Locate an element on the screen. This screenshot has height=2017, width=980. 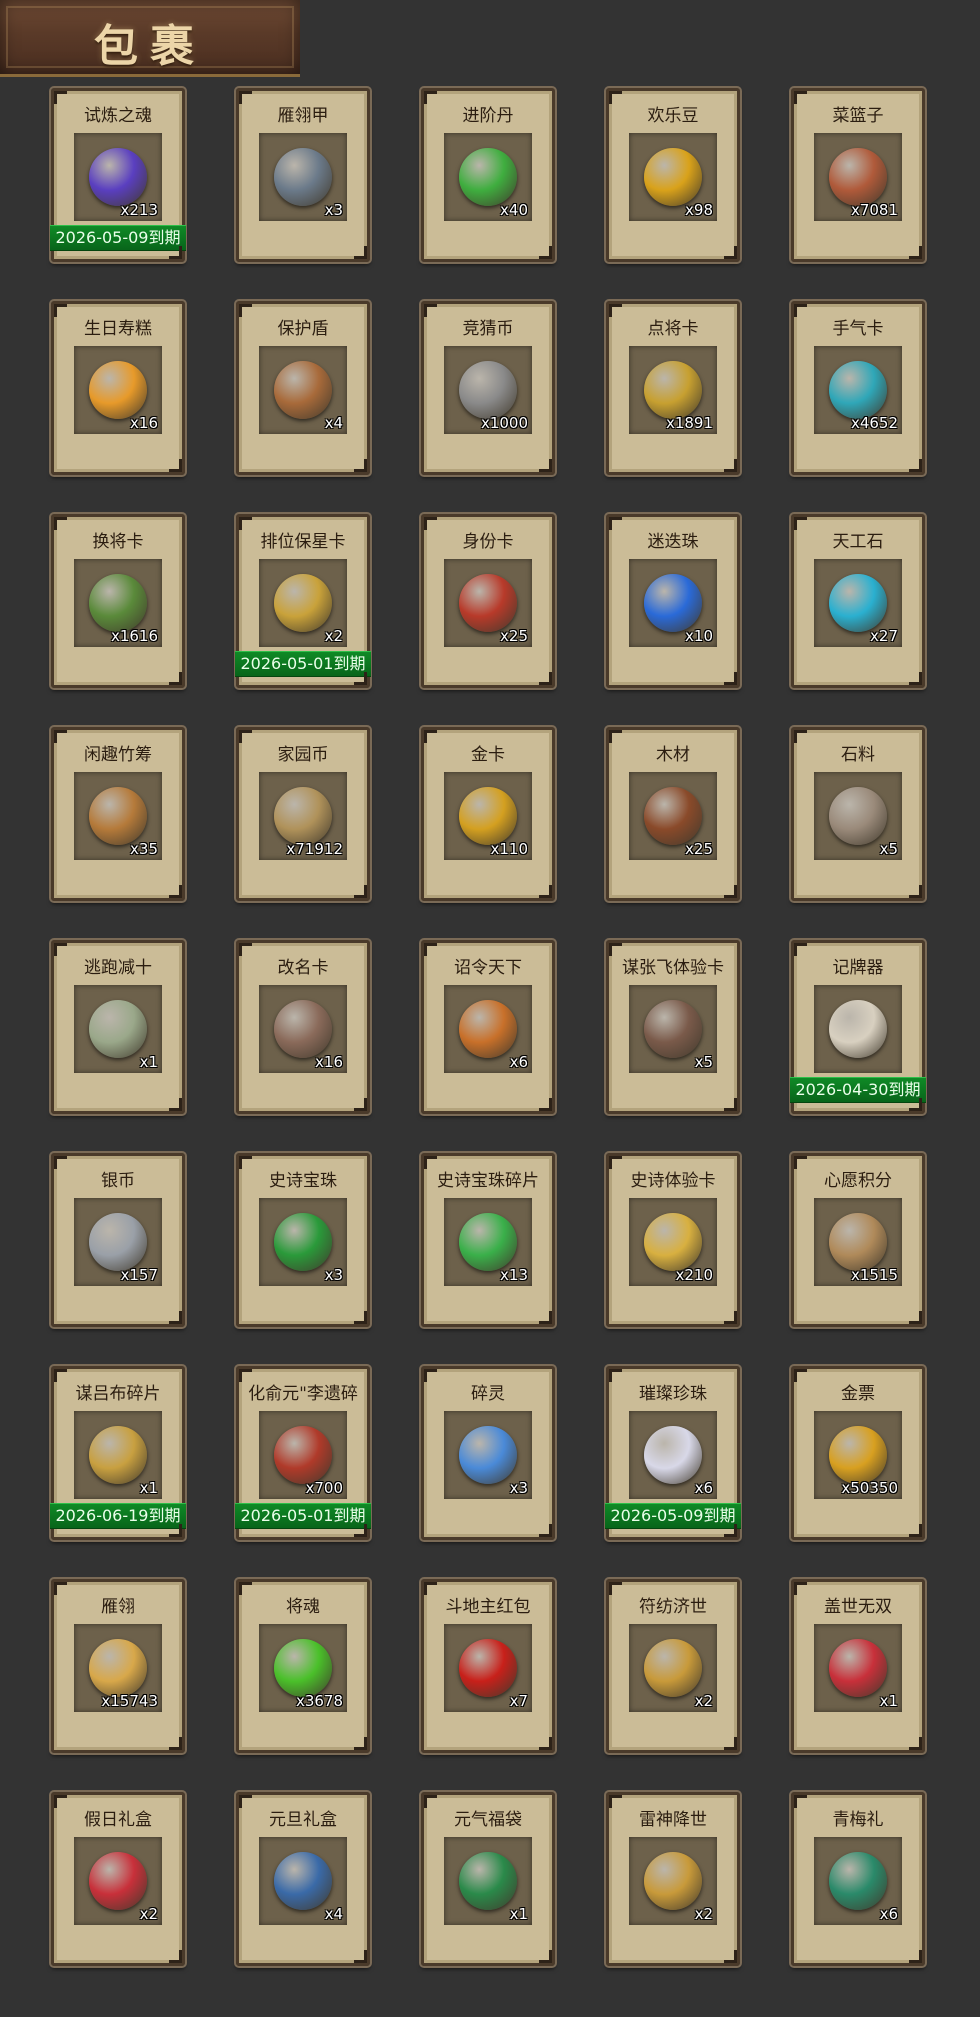
item-count: x40 is located at coordinates (514, 210).